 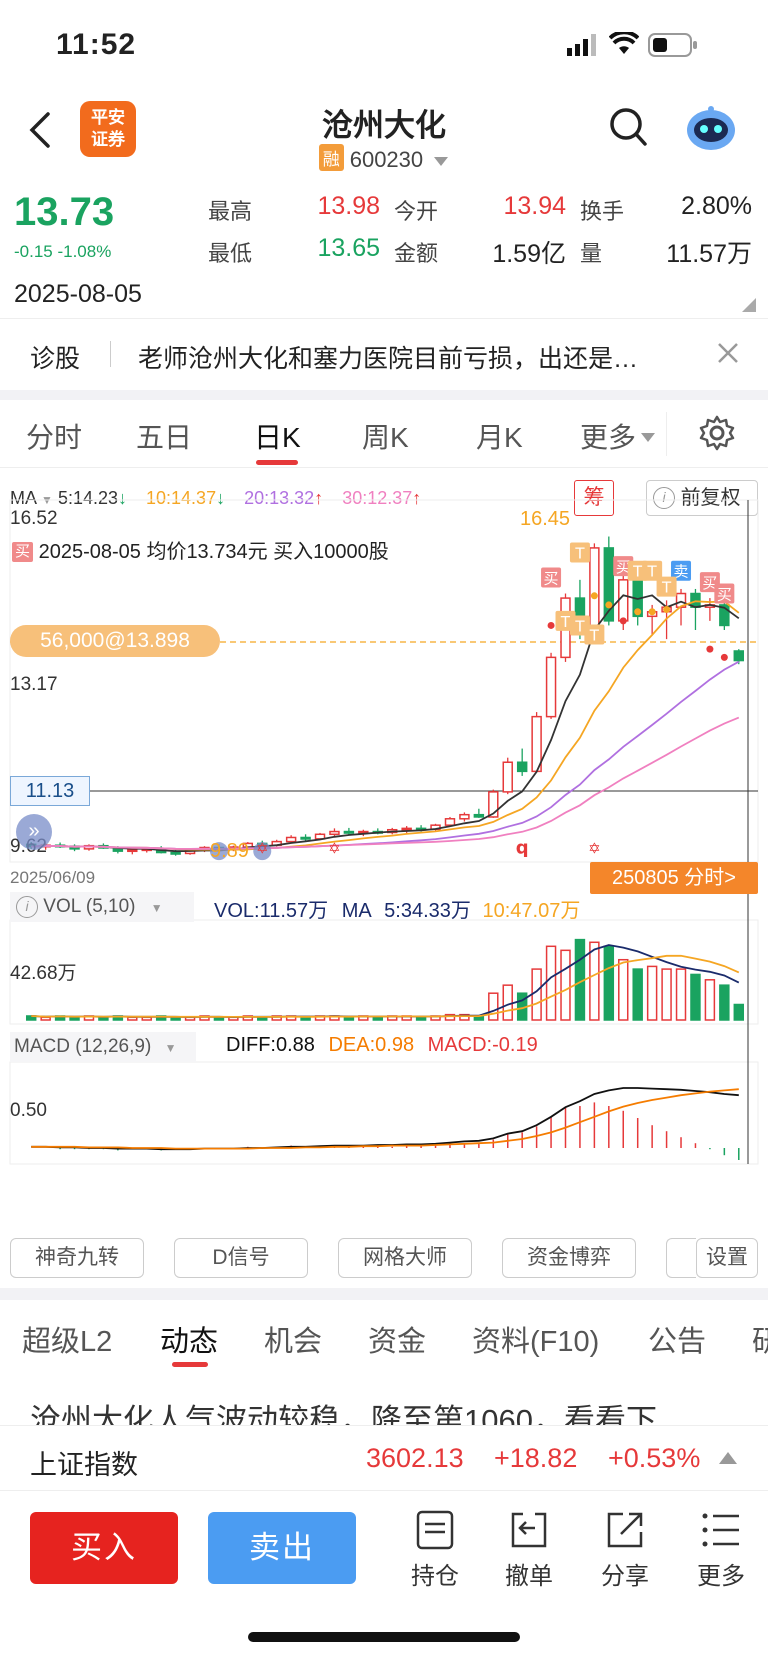 I want to click on y-axis-top-label: 16.52, so click(x=34, y=518).